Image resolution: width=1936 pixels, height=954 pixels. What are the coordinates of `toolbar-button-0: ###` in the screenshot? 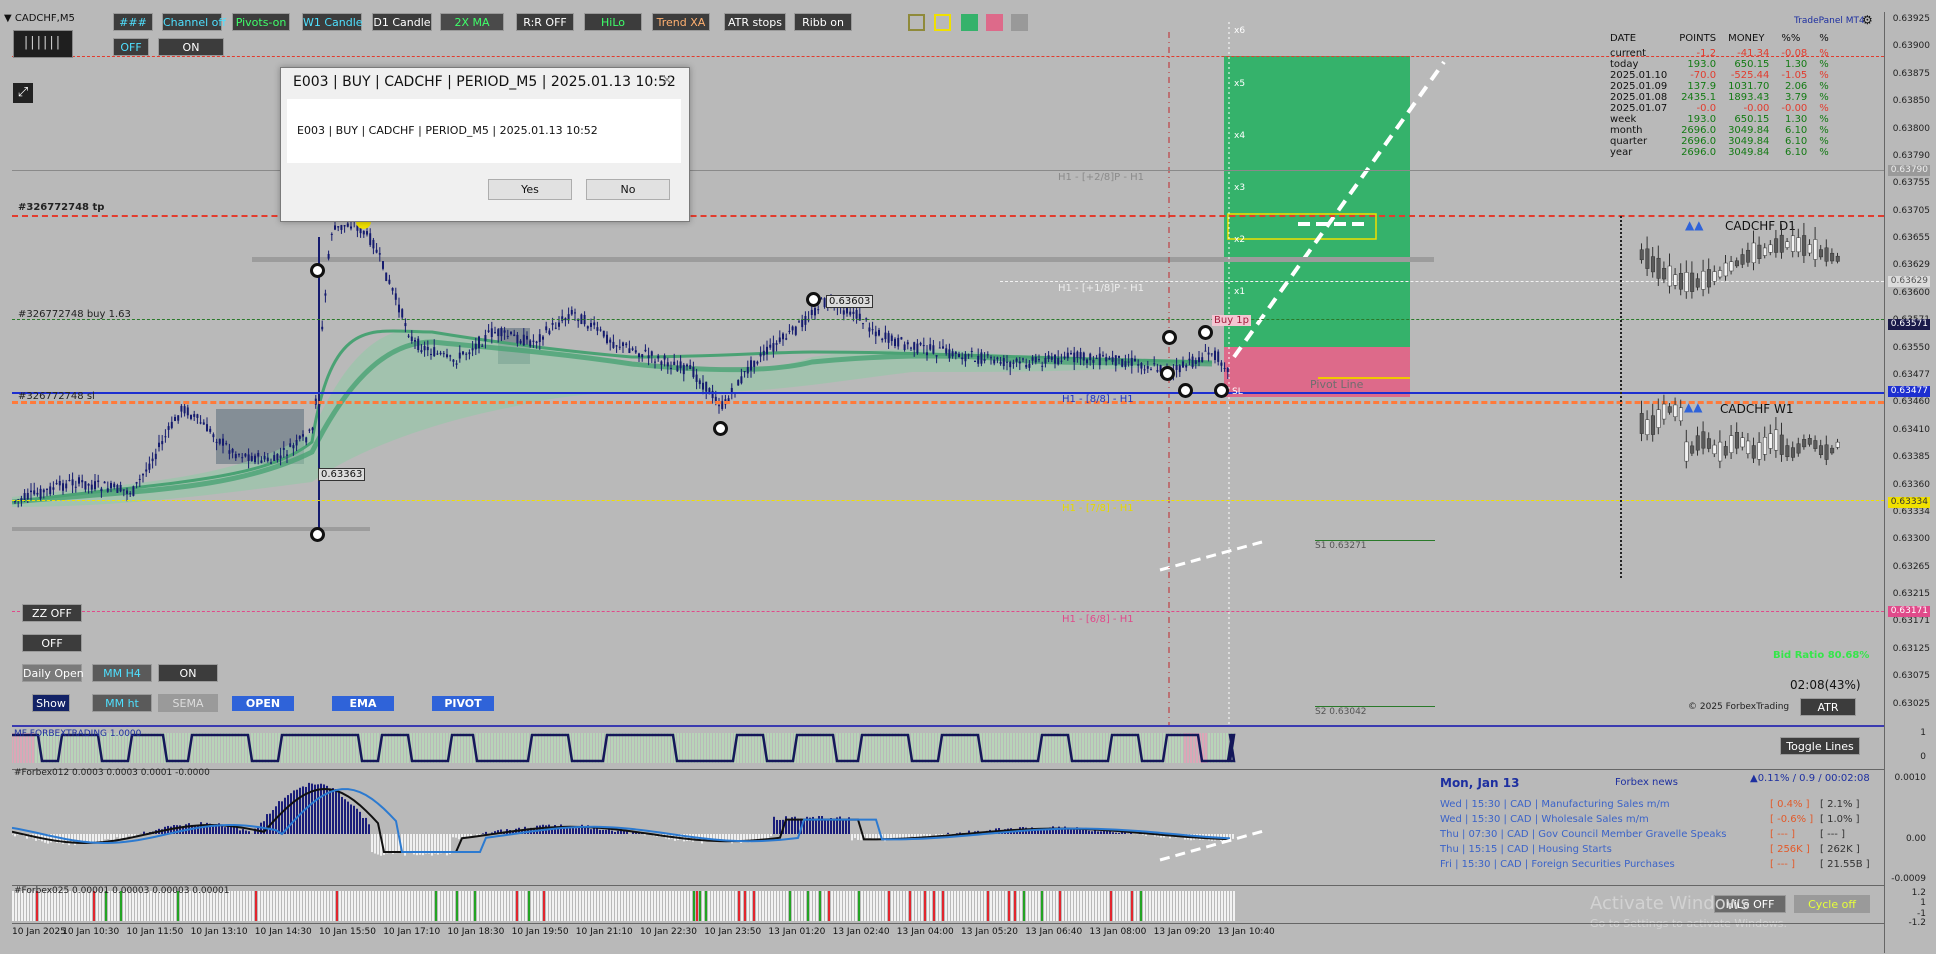 It's located at (133, 22).